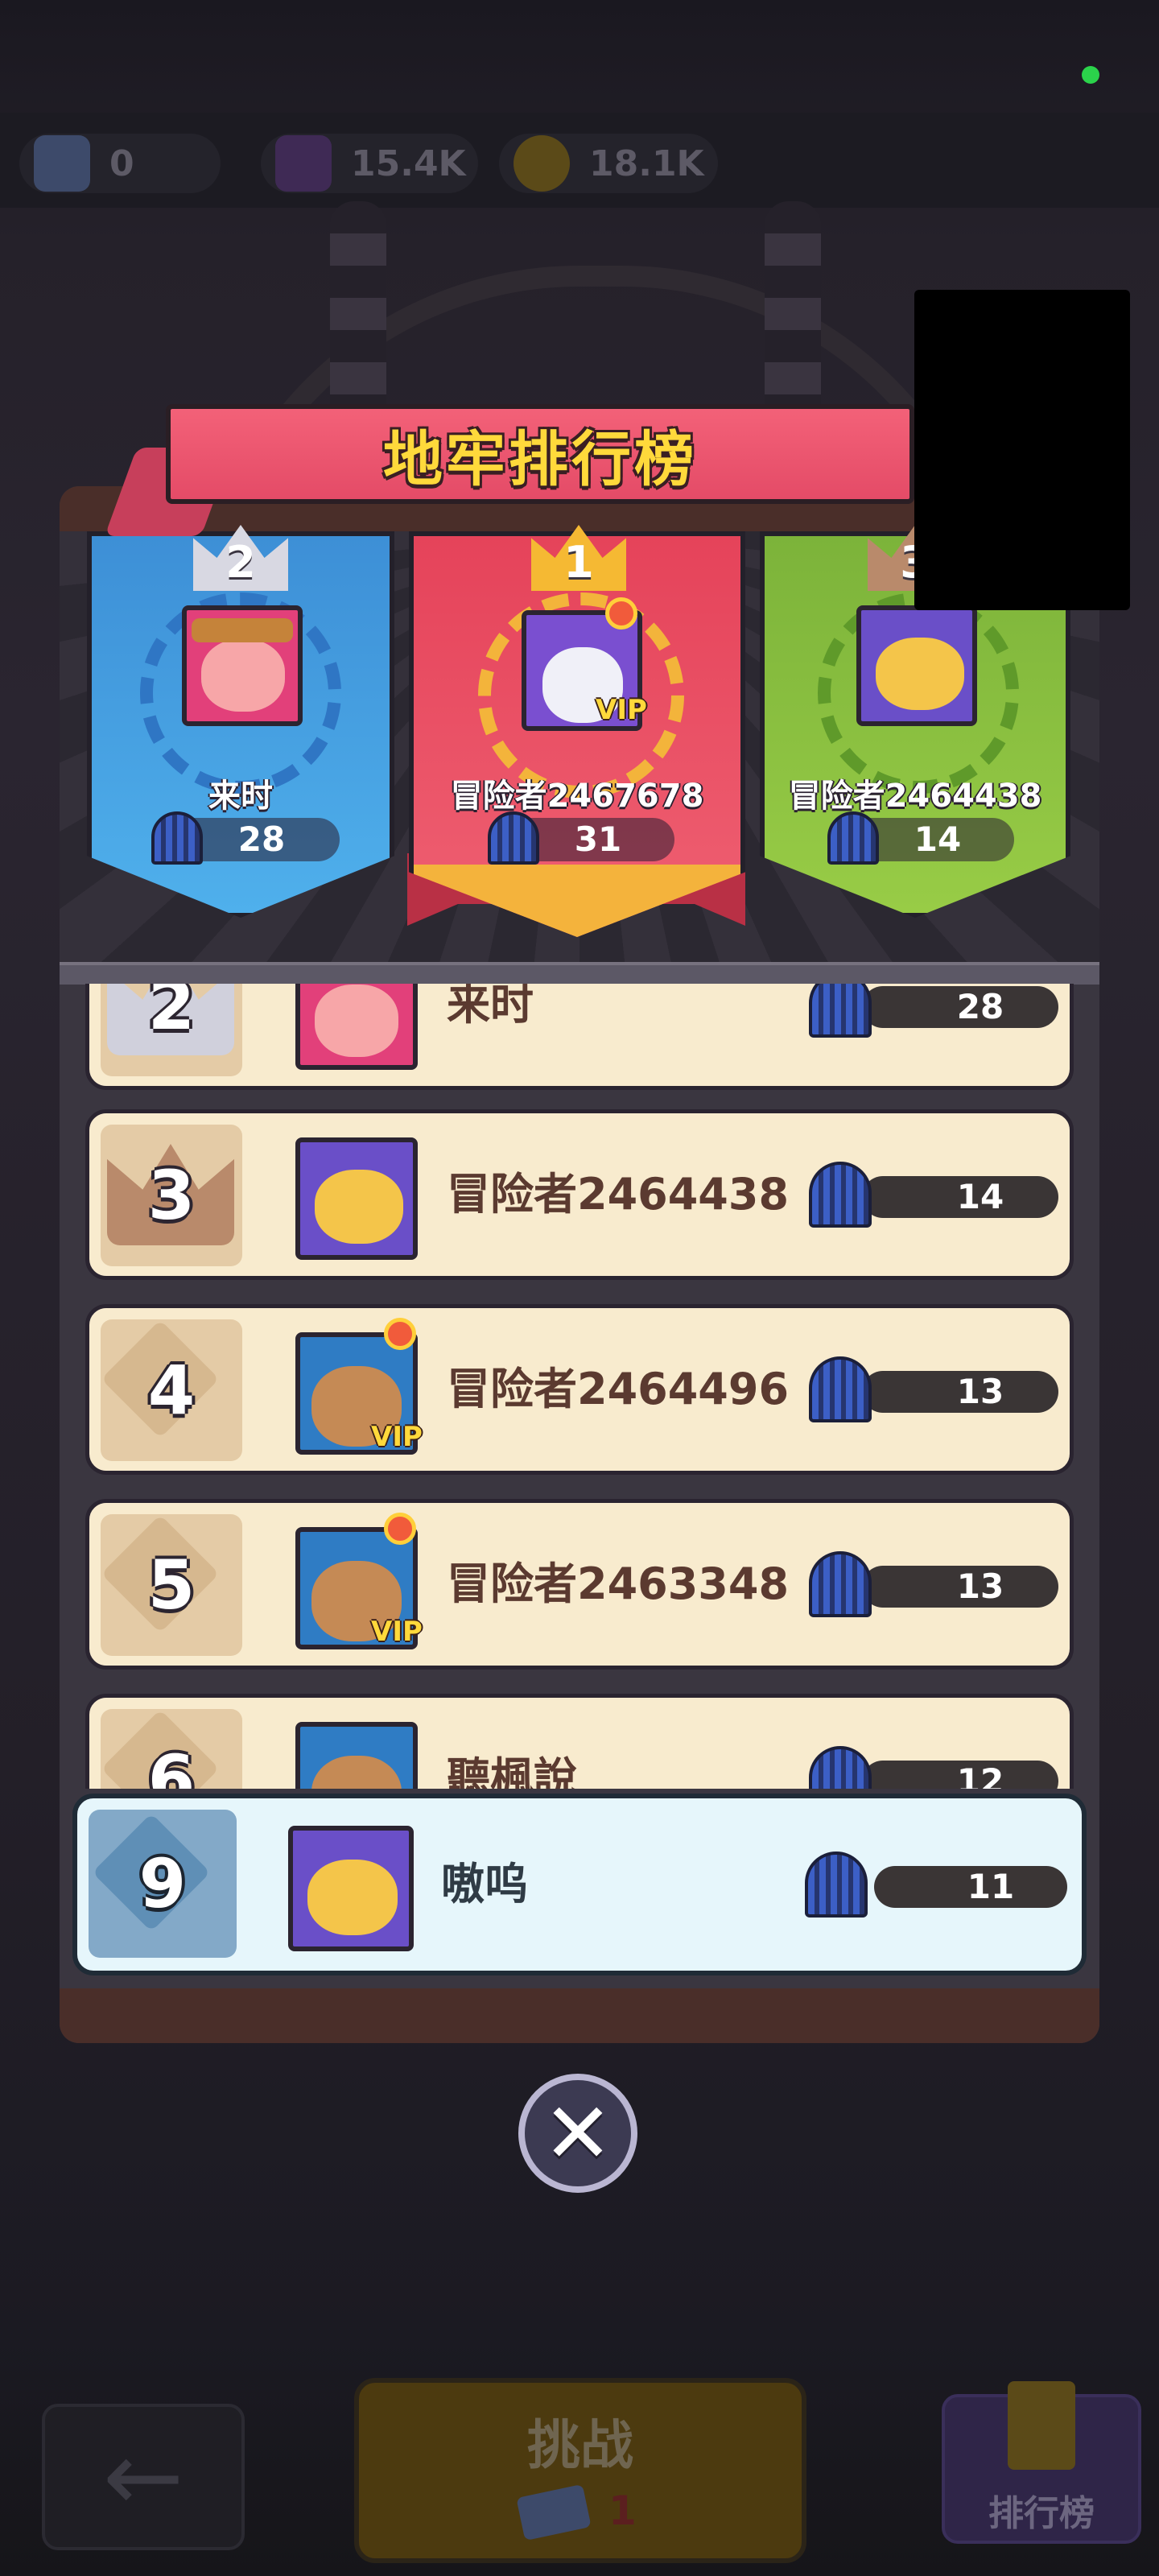 The width and height of the screenshot is (1159, 2576). I want to click on player-name: 嗷呜, so click(484, 1884).